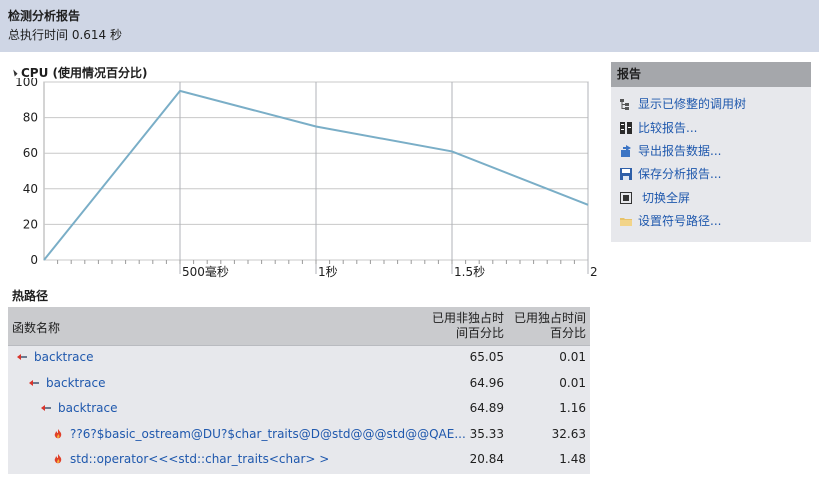 Image resolution: width=819 pixels, height=481 pixels. Describe the element at coordinates (205, 271) in the screenshot. I see `x-tick-label: 500毫秒` at that location.